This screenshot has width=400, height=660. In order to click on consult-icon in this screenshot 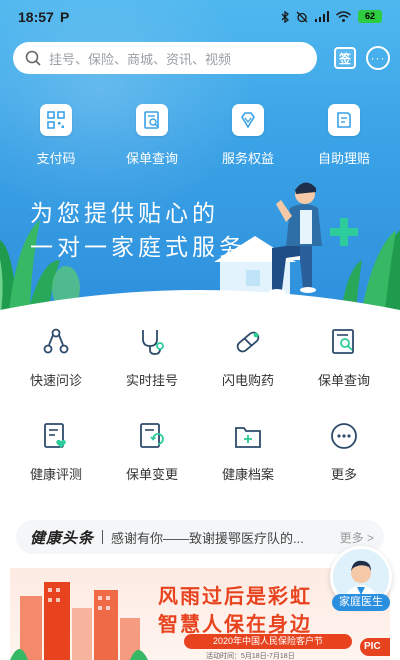, I will do `click(56, 342)`.